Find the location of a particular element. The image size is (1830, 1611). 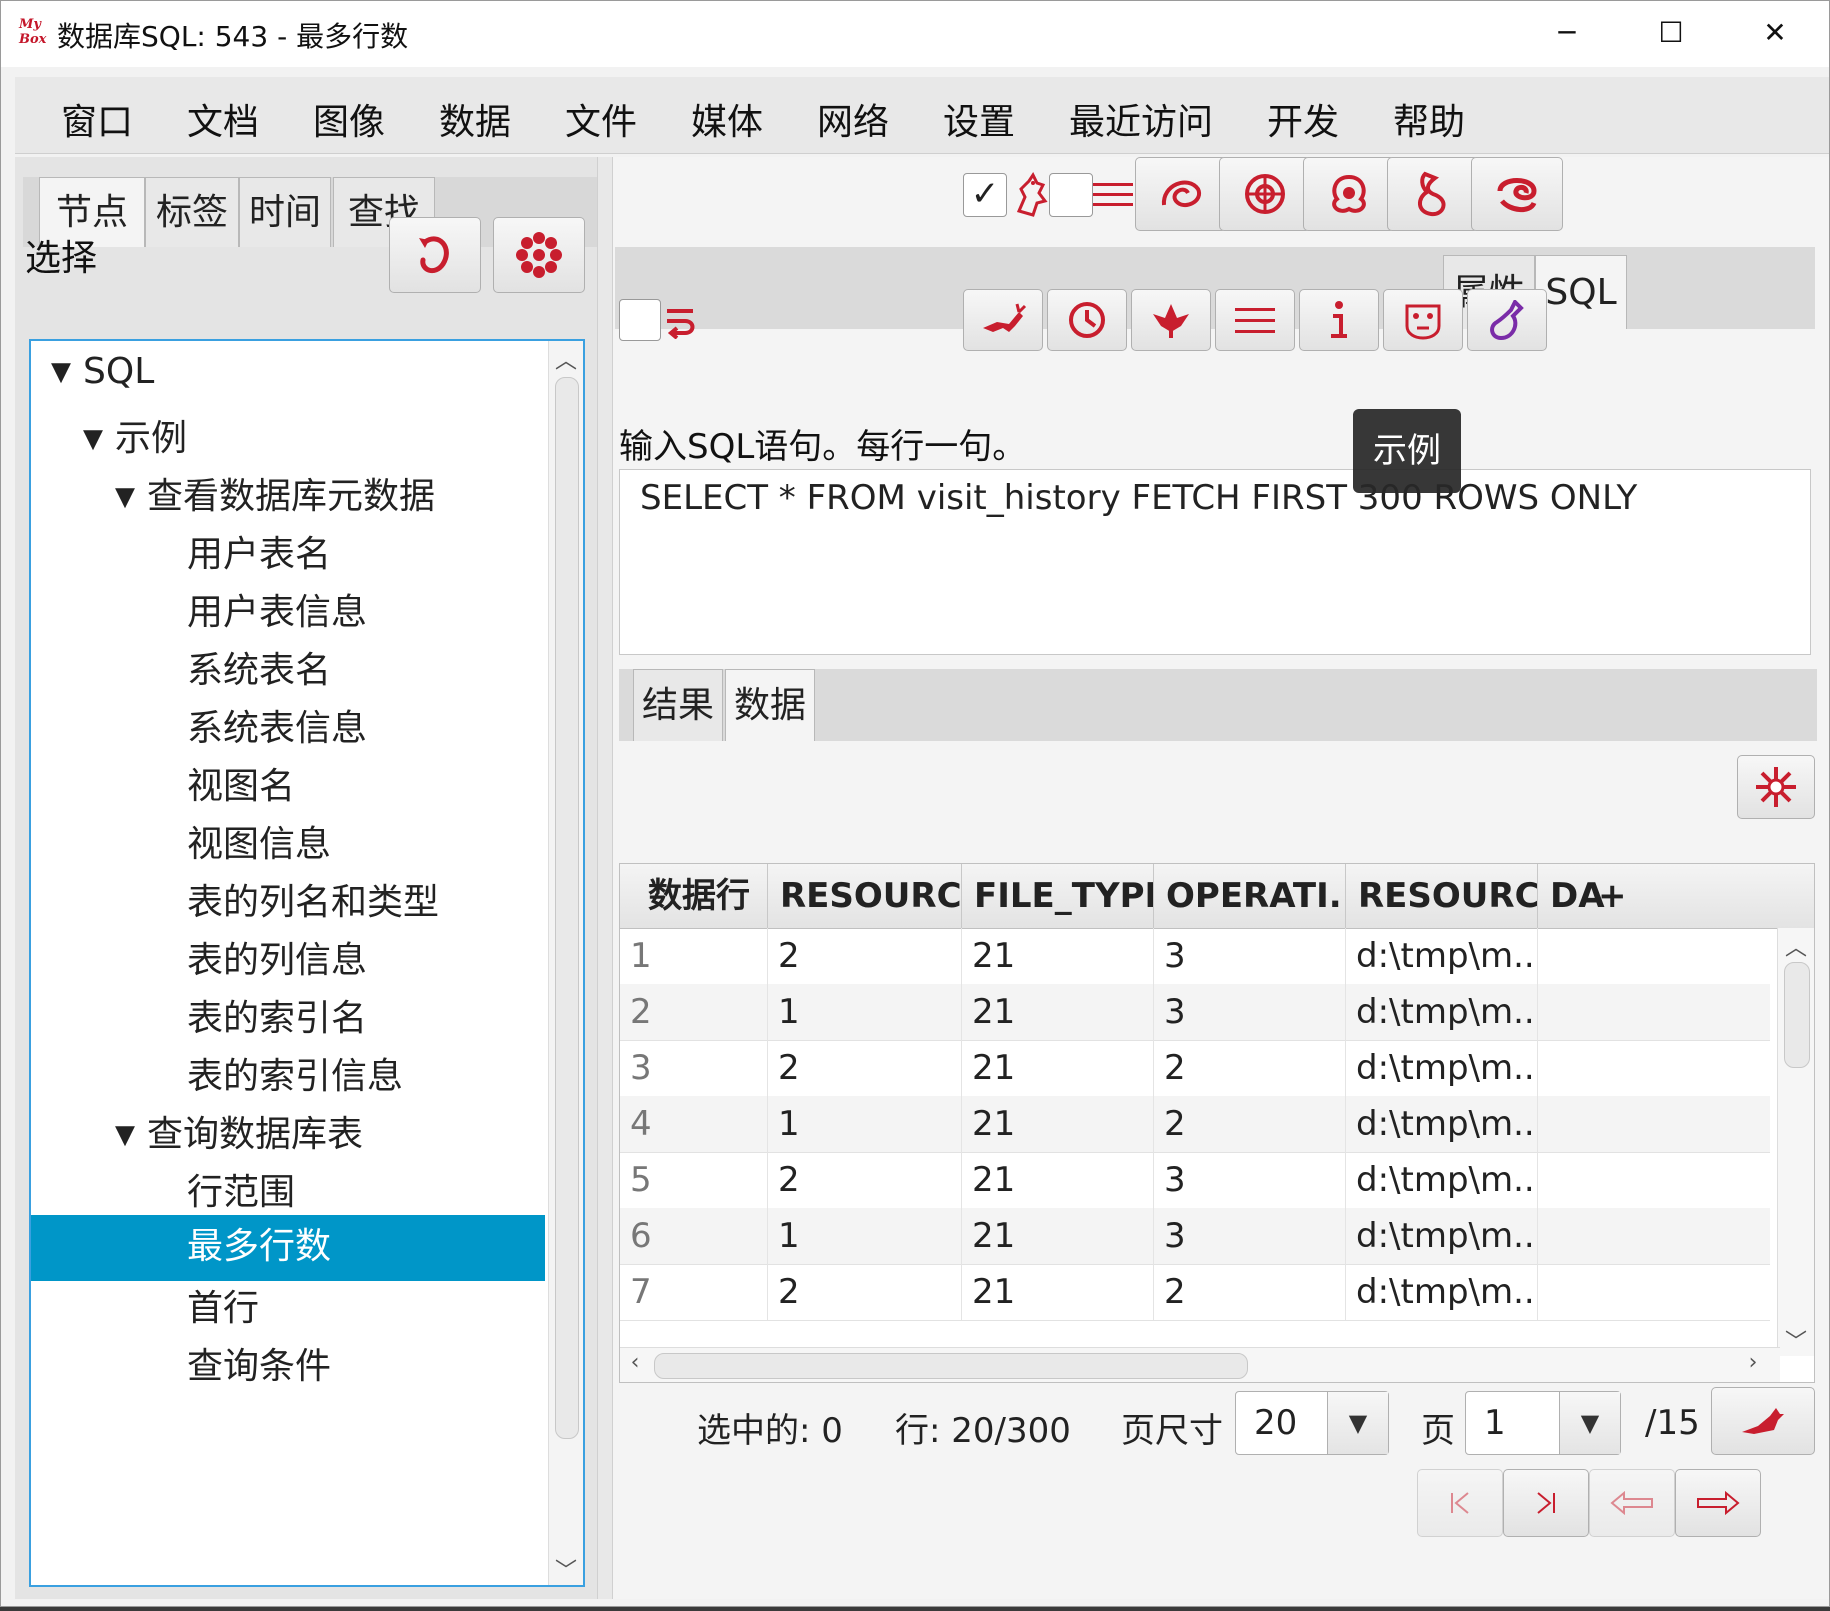

tree-node-examples: ▼ 示例 is located at coordinates (135, 435).